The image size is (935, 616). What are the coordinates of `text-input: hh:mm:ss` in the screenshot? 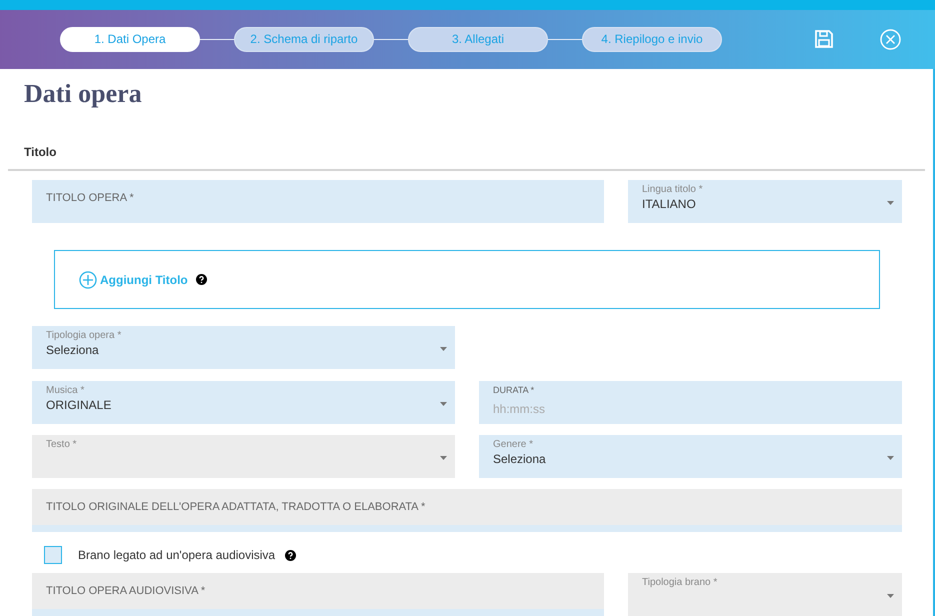 It's located at (690, 409).